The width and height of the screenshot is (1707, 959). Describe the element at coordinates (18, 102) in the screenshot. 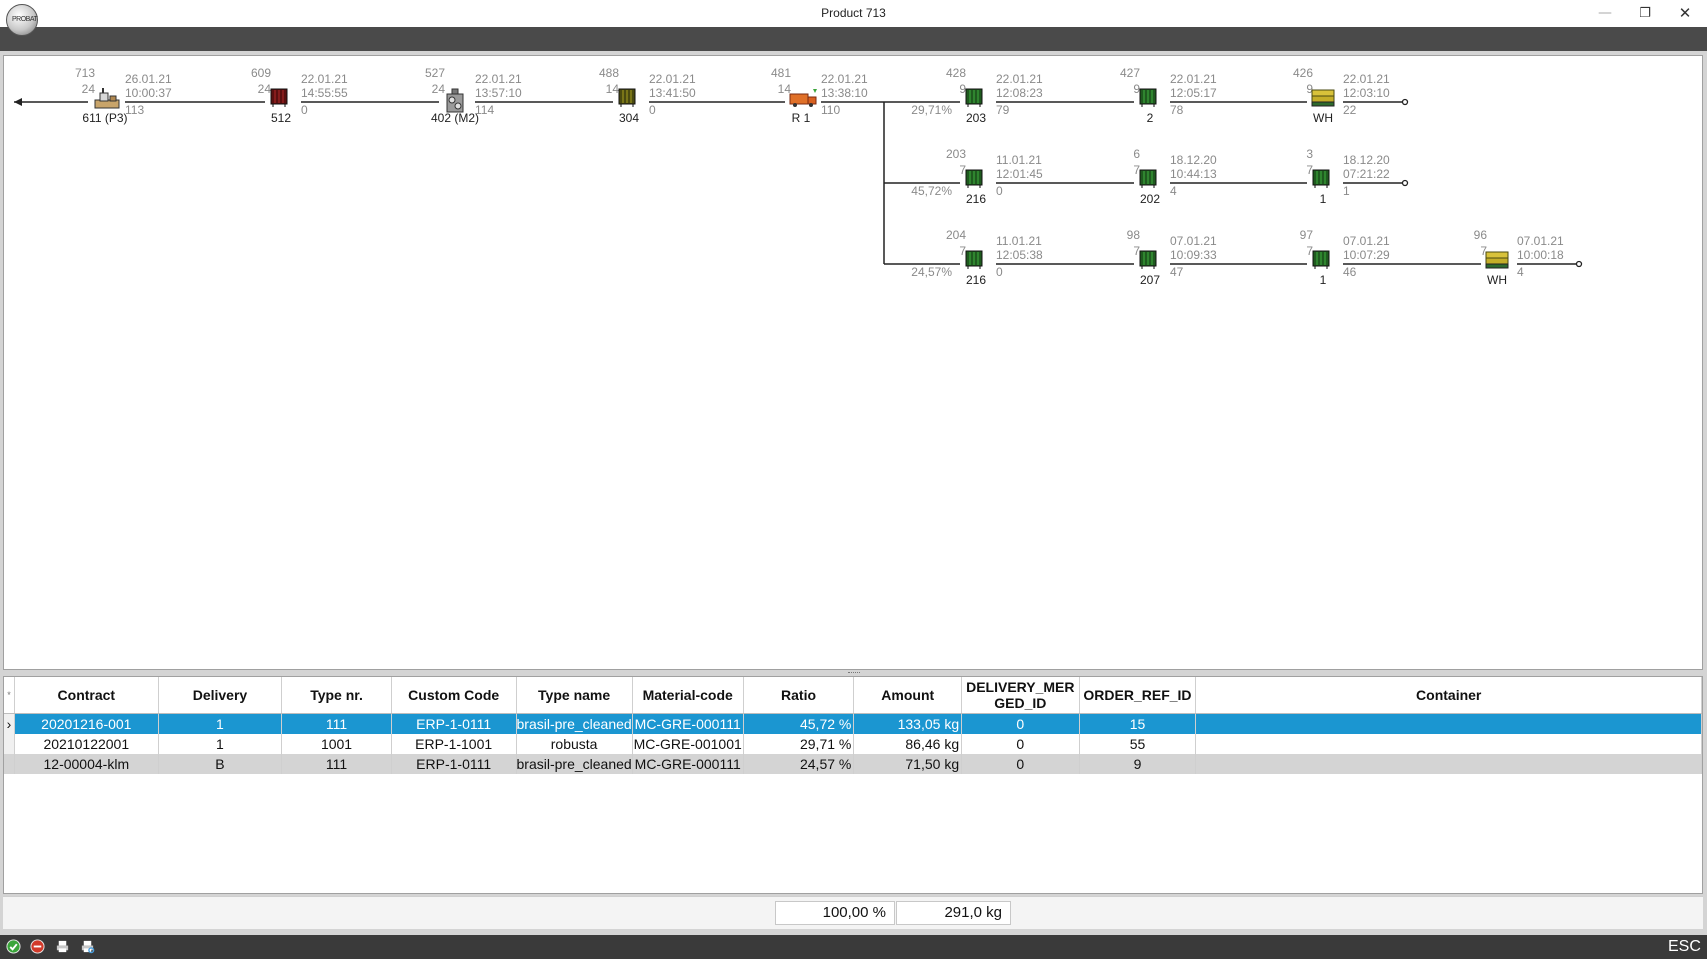

I see `arrow-head-icon` at that location.